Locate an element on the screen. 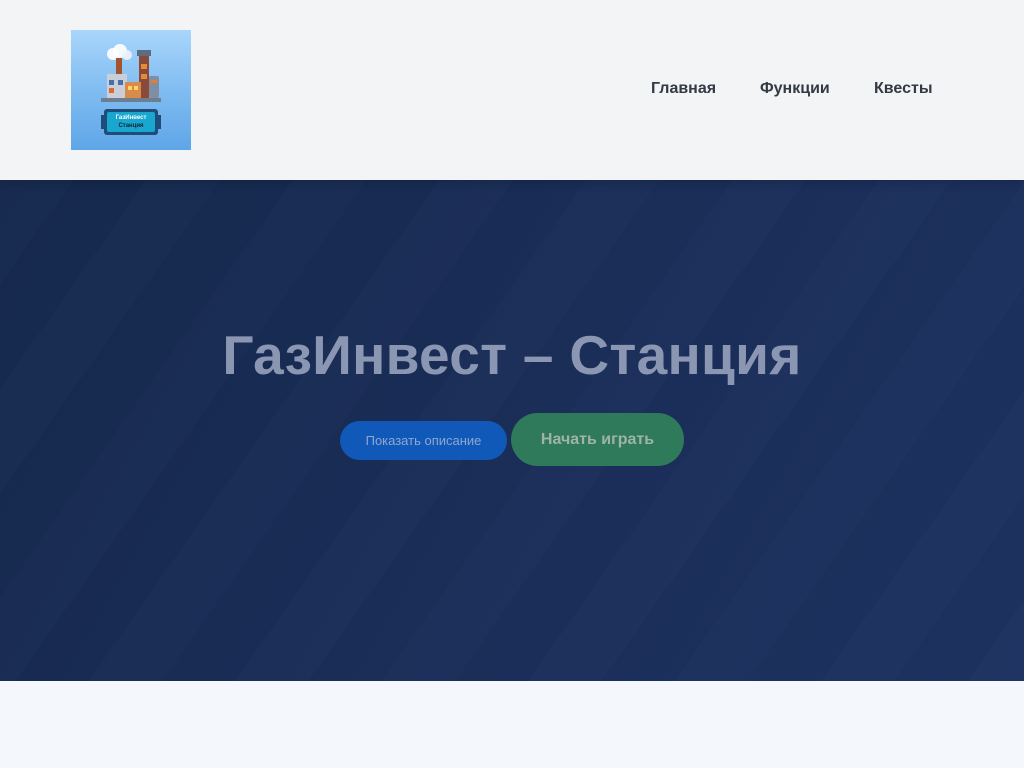 This screenshot has width=1024, height=768. start-game-button: Начать играть is located at coordinates (597, 439).